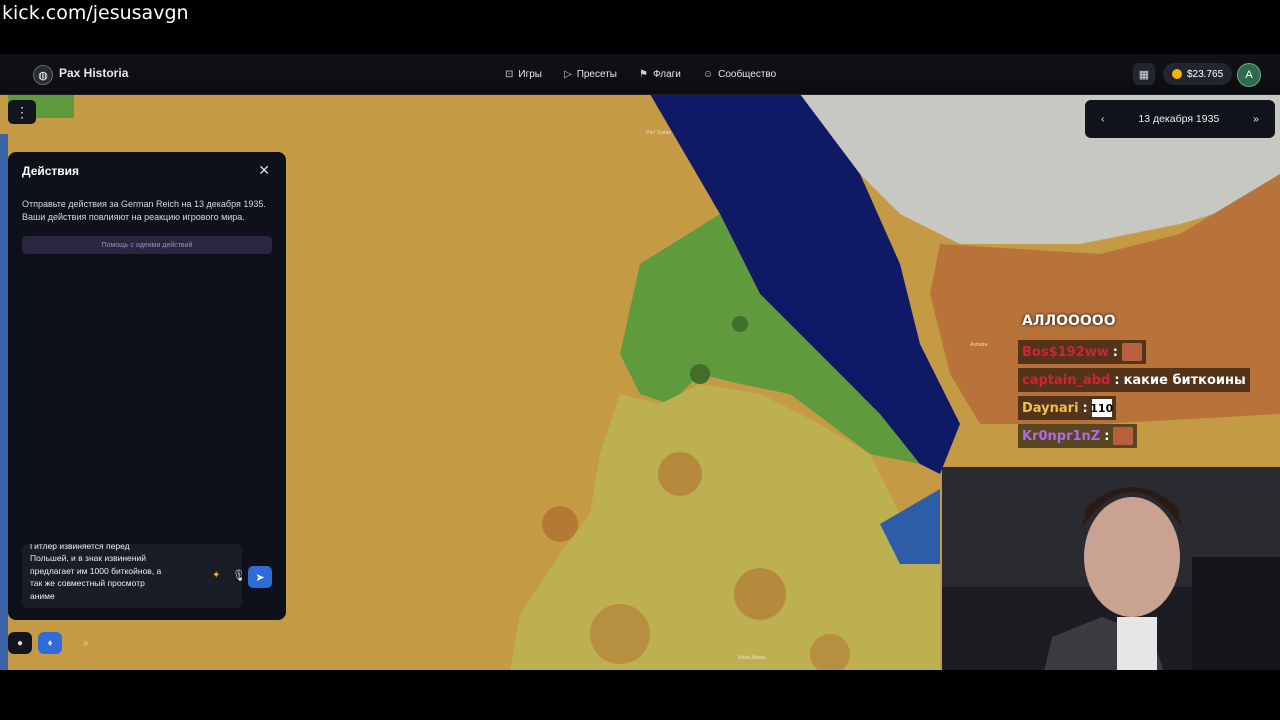 The image size is (1280, 720). I want to click on sparkle-icon: ✦, so click(216, 575).